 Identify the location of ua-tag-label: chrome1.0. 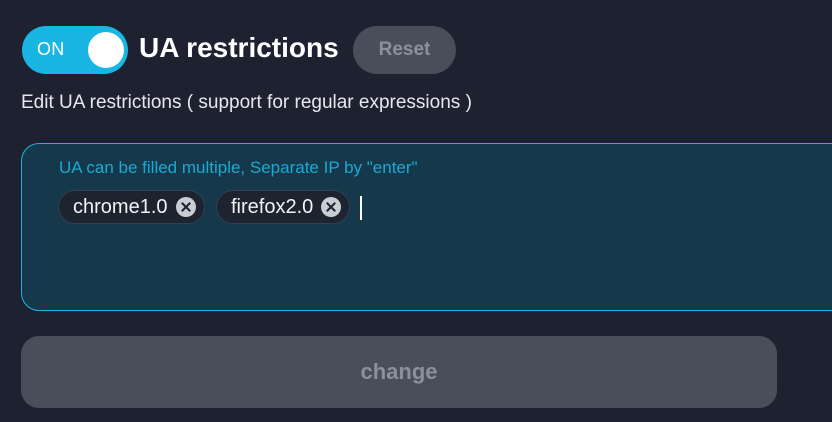
(120, 206).